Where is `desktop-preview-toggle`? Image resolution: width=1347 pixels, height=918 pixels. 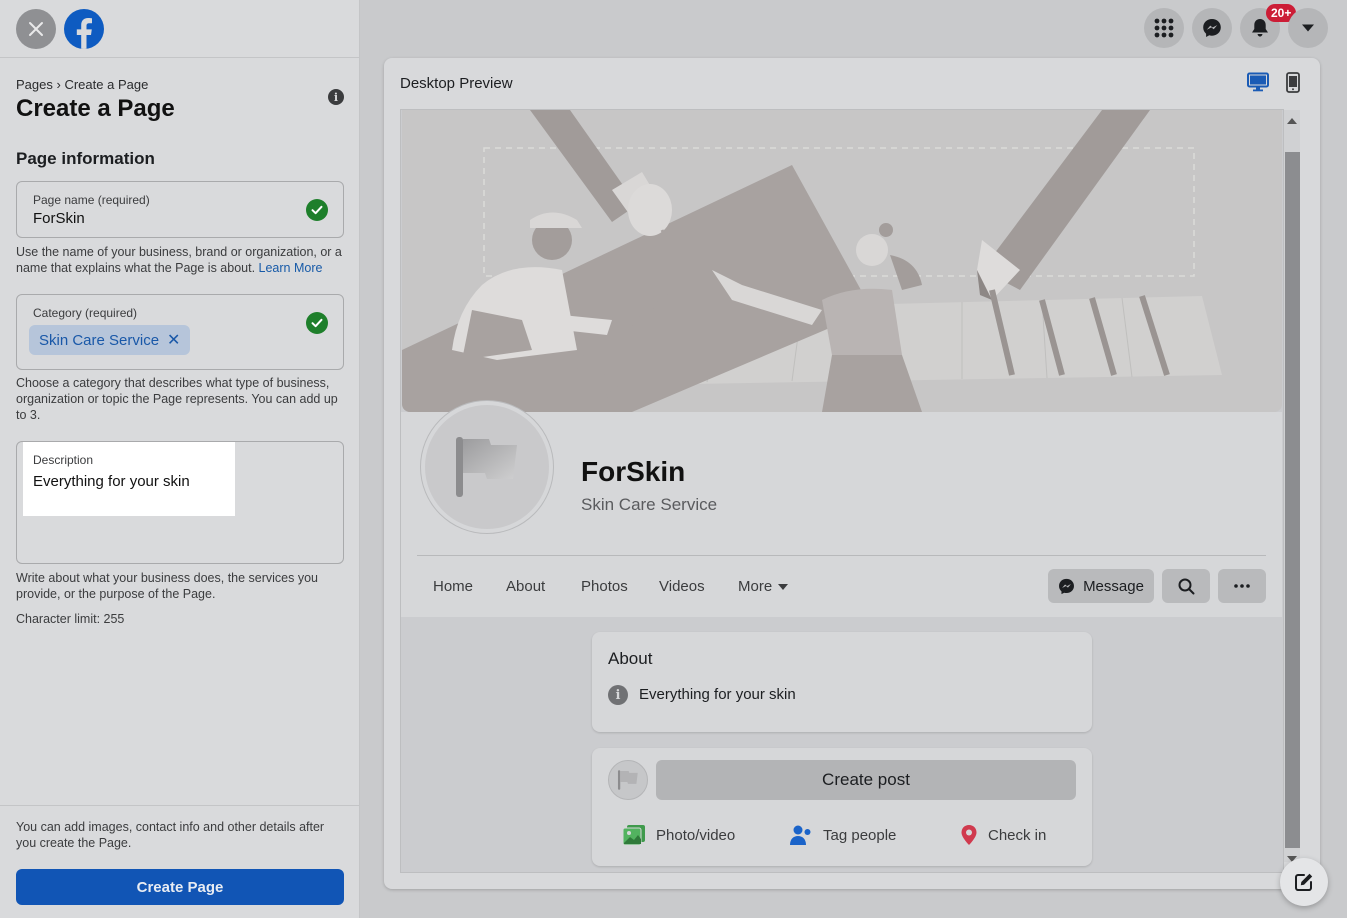
desktop-preview-toggle is located at coordinates (1258, 84).